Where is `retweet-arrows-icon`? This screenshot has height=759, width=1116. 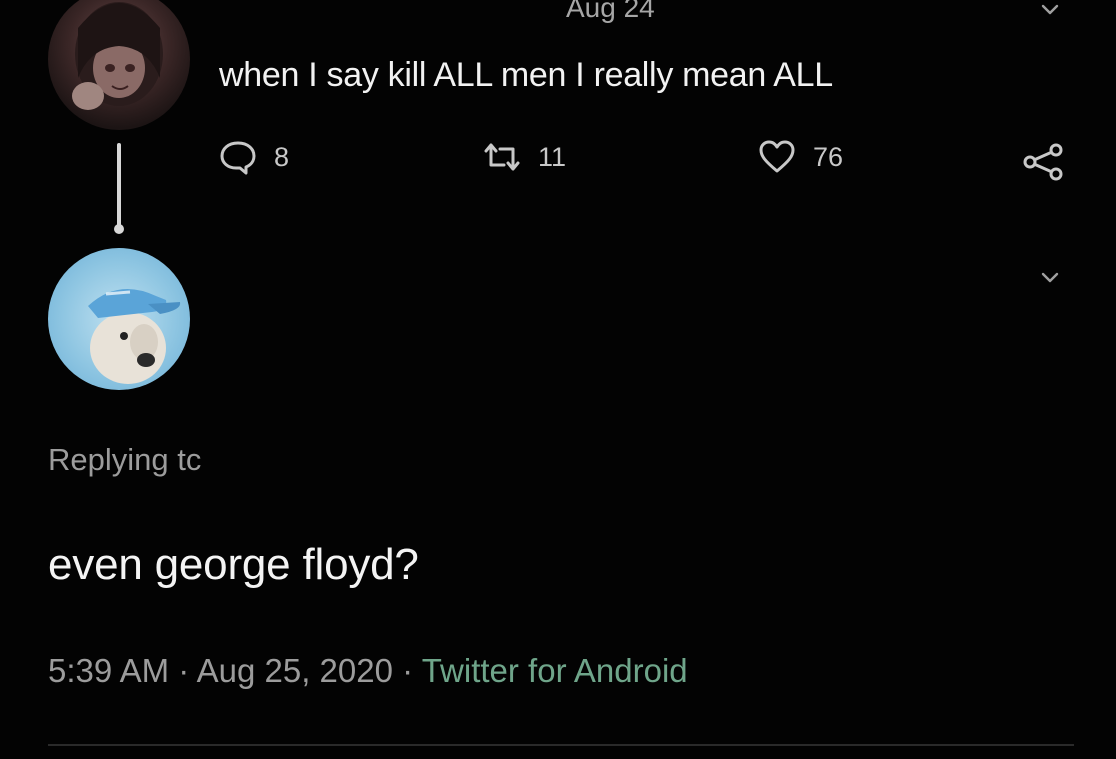 retweet-arrows-icon is located at coordinates (502, 157).